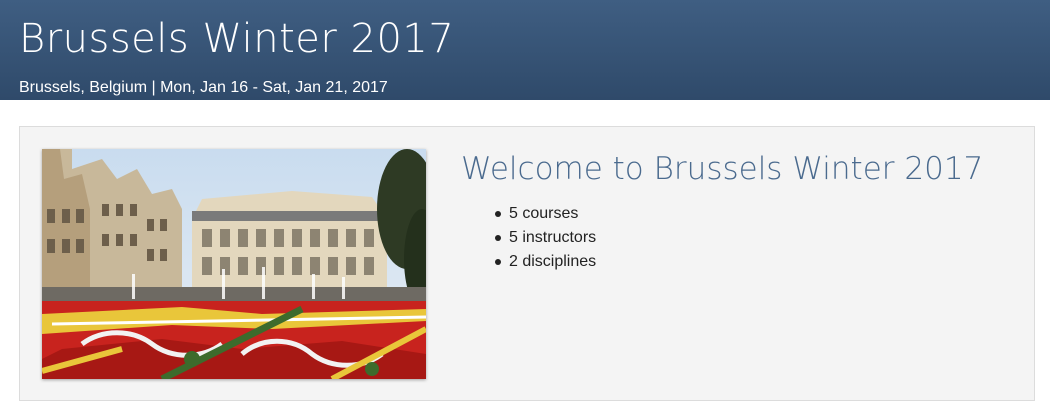 Image resolution: width=1050 pixels, height=419 pixels. Describe the element at coordinates (553, 237) in the screenshot. I see `stat-label: 5 instructors` at that location.